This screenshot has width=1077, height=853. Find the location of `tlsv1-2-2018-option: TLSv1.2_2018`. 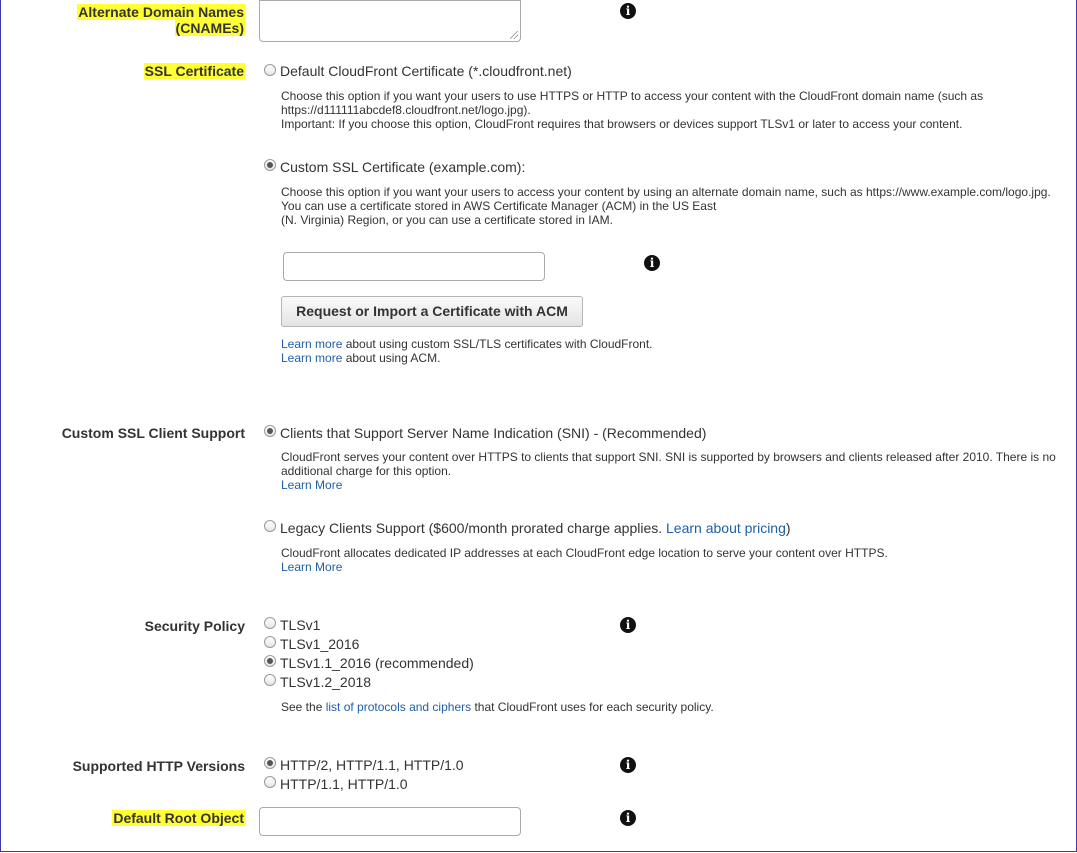

tlsv1-2-2018-option: TLSv1.2_2018 is located at coordinates (325, 682).